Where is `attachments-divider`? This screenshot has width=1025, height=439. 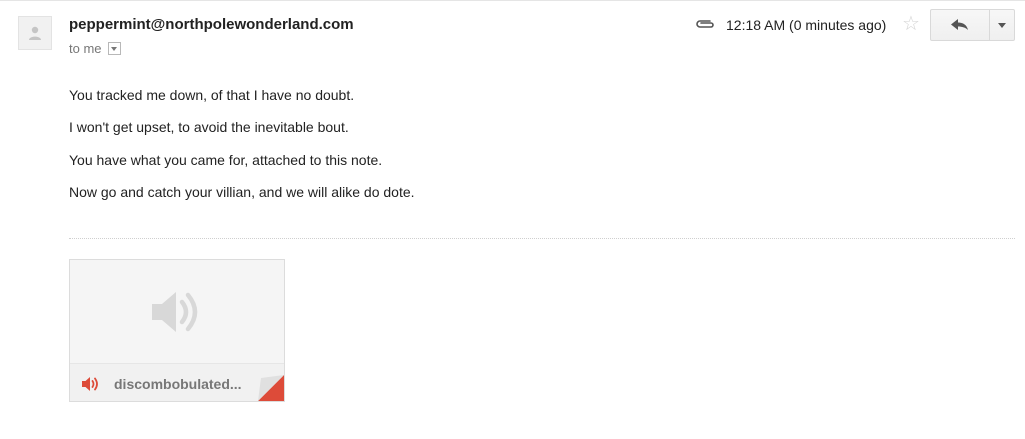 attachments-divider is located at coordinates (542, 238).